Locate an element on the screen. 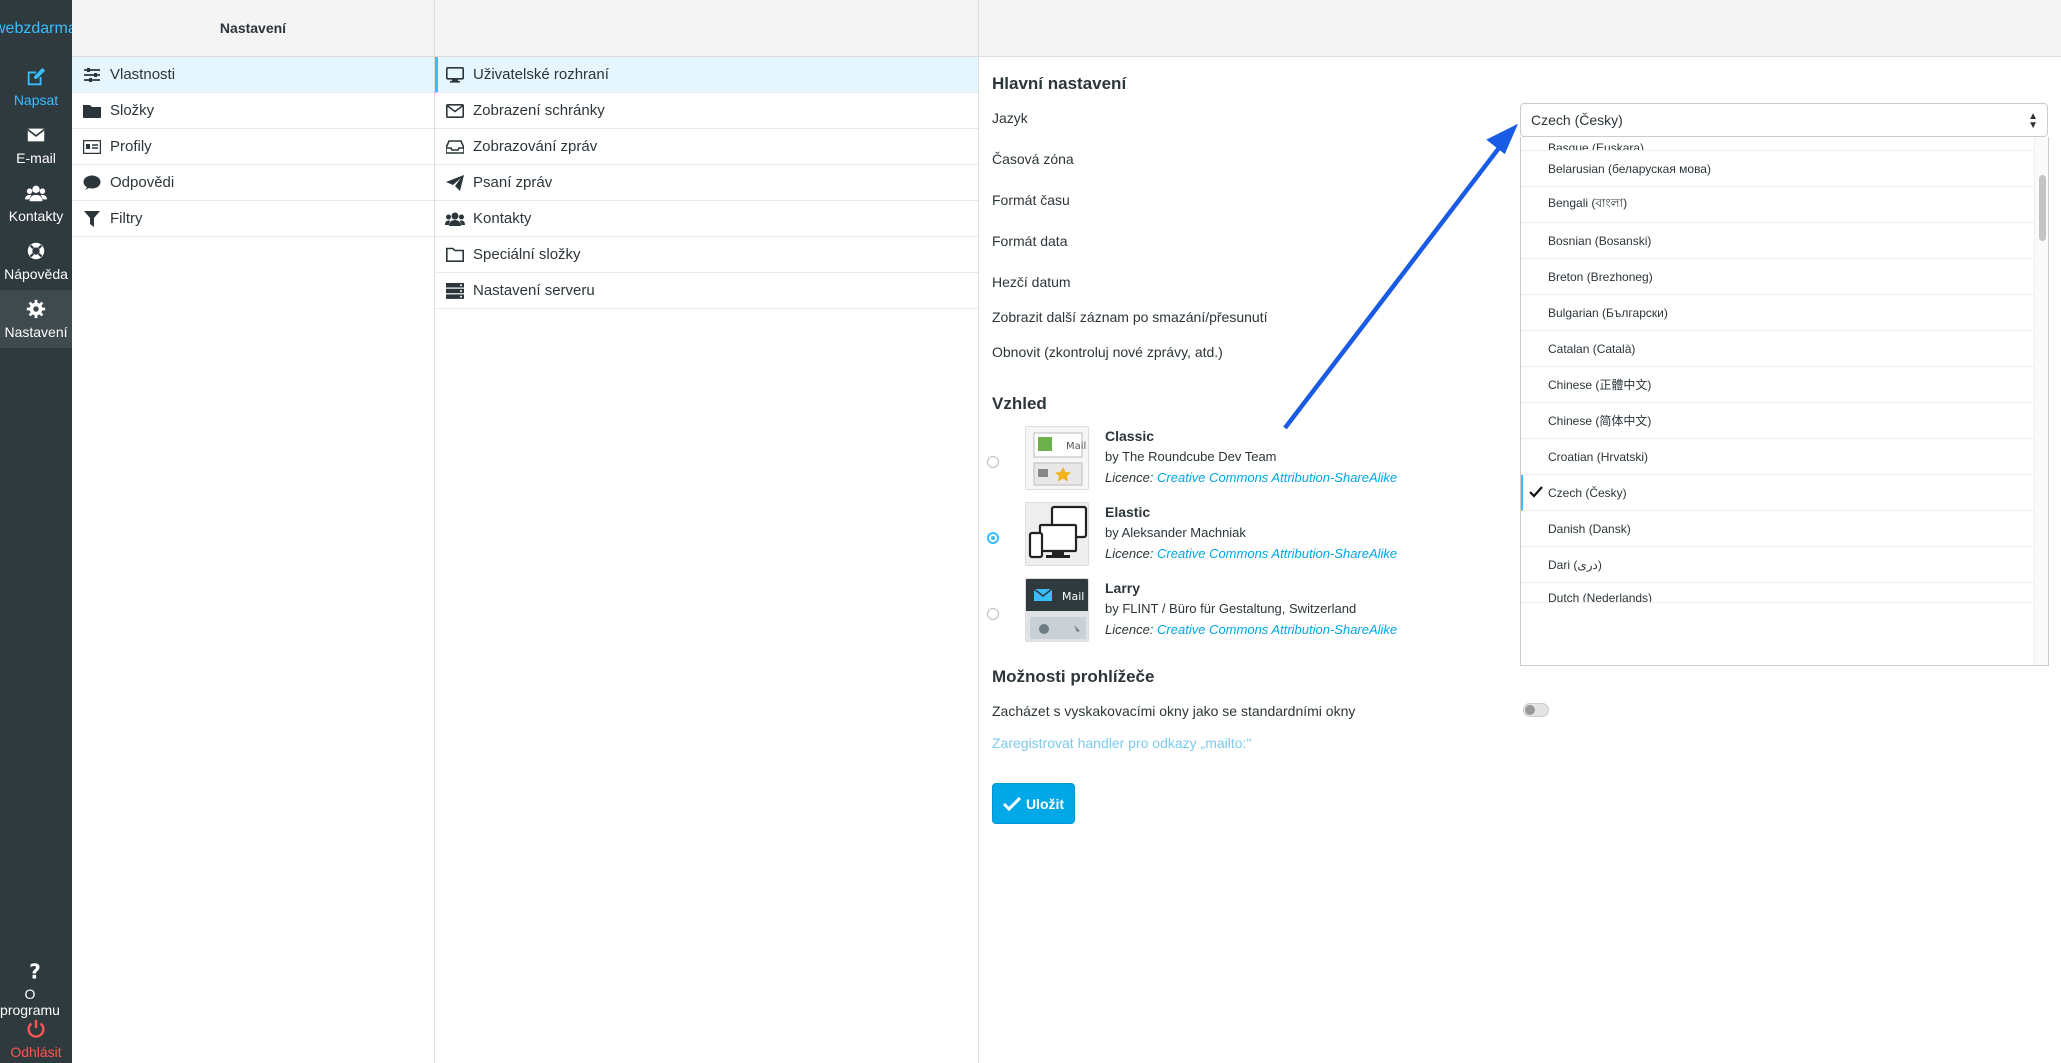 This screenshot has height=1063, width=2061. language-select: Czech (Česky) ▲ ▼ is located at coordinates (1784, 120).